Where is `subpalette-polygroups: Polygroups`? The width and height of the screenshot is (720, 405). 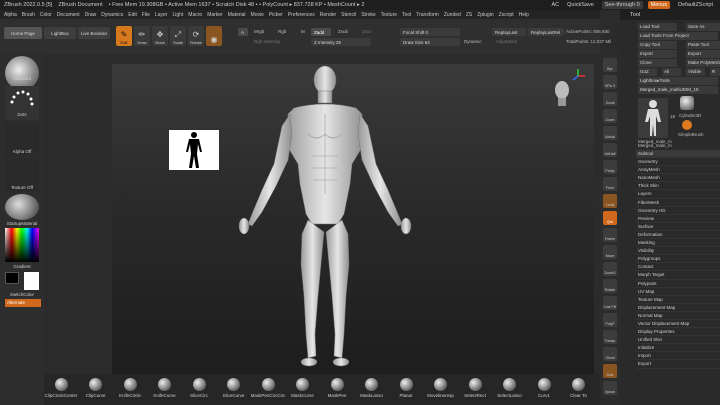 subpalette-polygroups: Polygroups is located at coordinates (678, 259).